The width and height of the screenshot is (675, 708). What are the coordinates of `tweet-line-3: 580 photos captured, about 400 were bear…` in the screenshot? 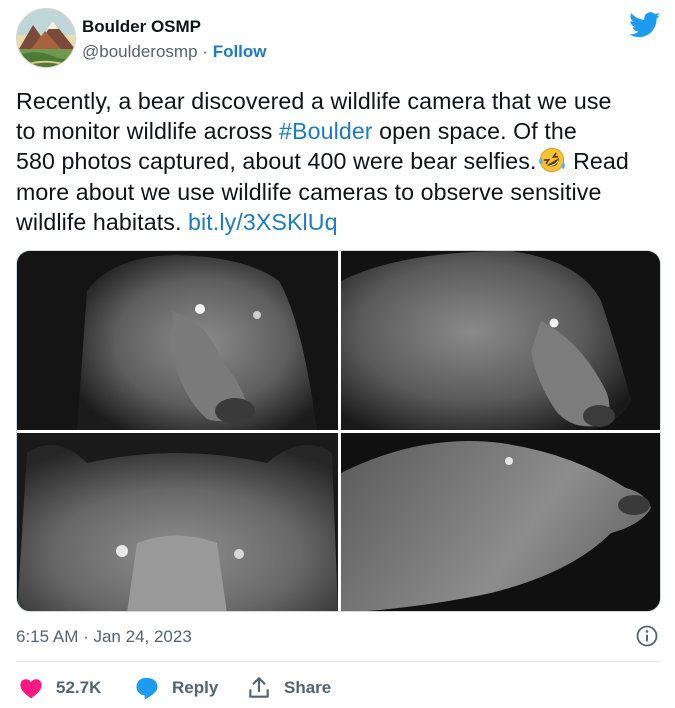 It's located at (341, 161).